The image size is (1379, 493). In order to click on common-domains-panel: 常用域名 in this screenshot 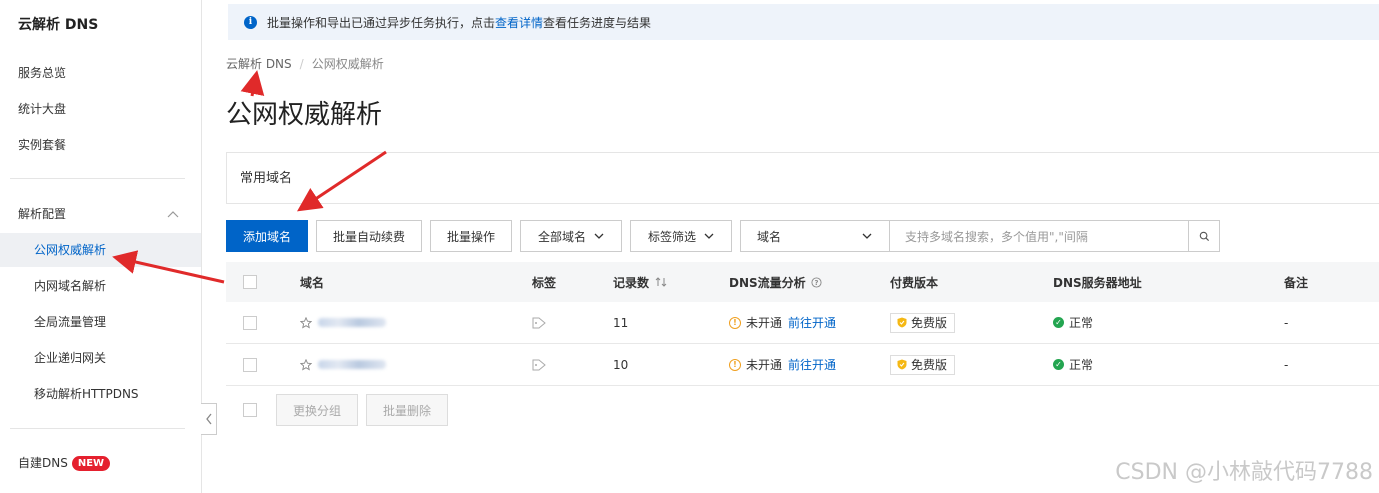, I will do `click(802, 178)`.